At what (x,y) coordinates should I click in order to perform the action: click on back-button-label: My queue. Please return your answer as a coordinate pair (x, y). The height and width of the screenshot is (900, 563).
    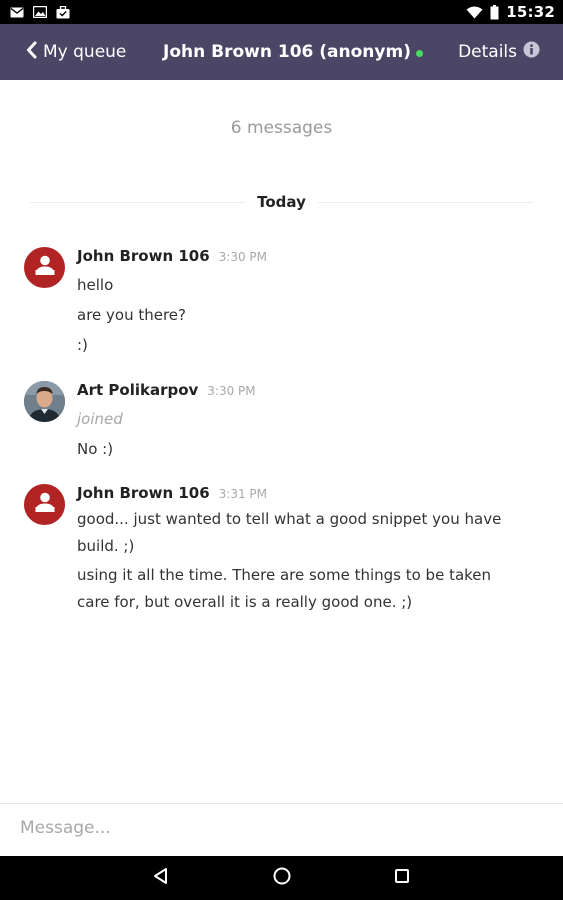
    Looking at the image, I should click on (85, 52).